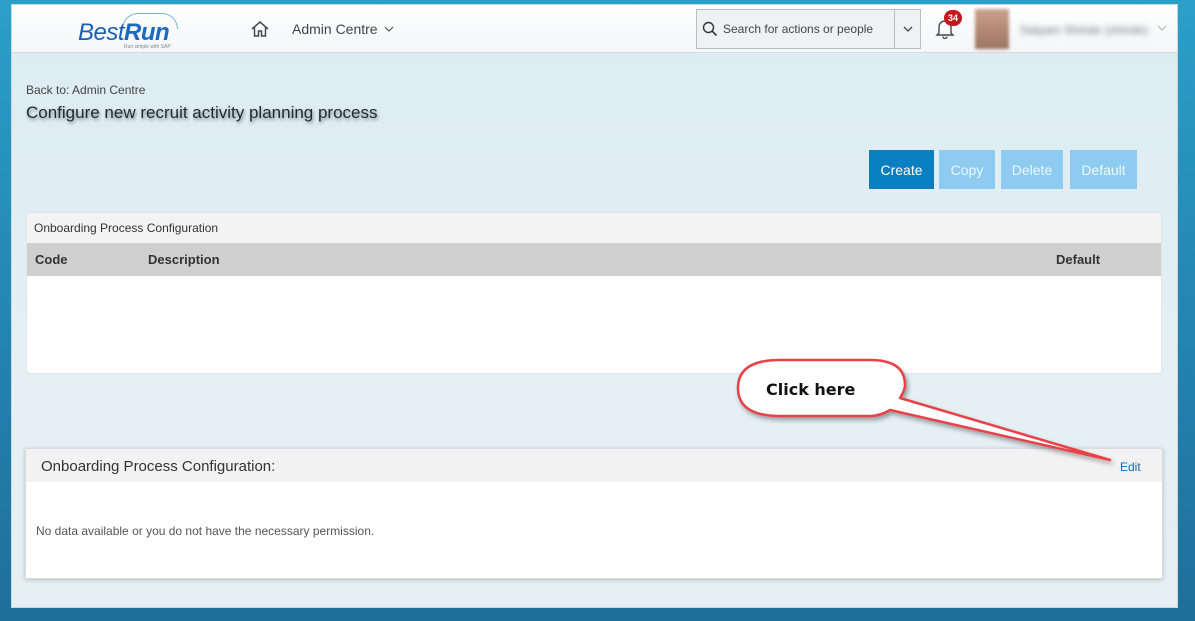 The width and height of the screenshot is (1195, 621). What do you see at coordinates (335, 29) in the screenshot?
I see `nav-title-label: Admin Centre` at bounding box center [335, 29].